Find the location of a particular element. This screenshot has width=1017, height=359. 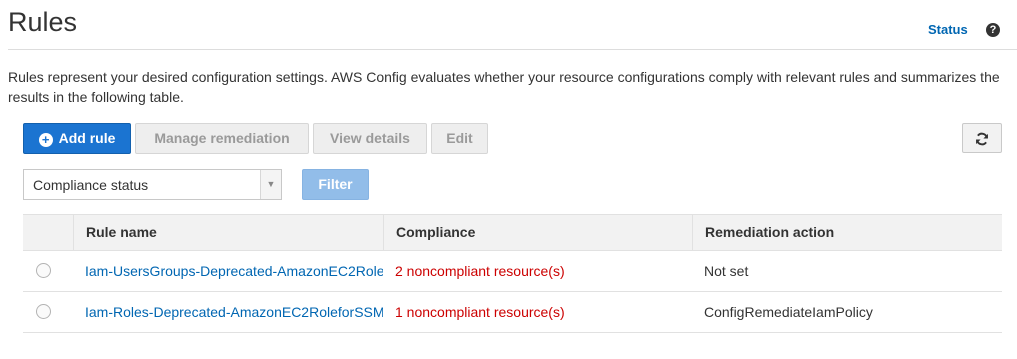

filter-button: Filter is located at coordinates (335, 184).